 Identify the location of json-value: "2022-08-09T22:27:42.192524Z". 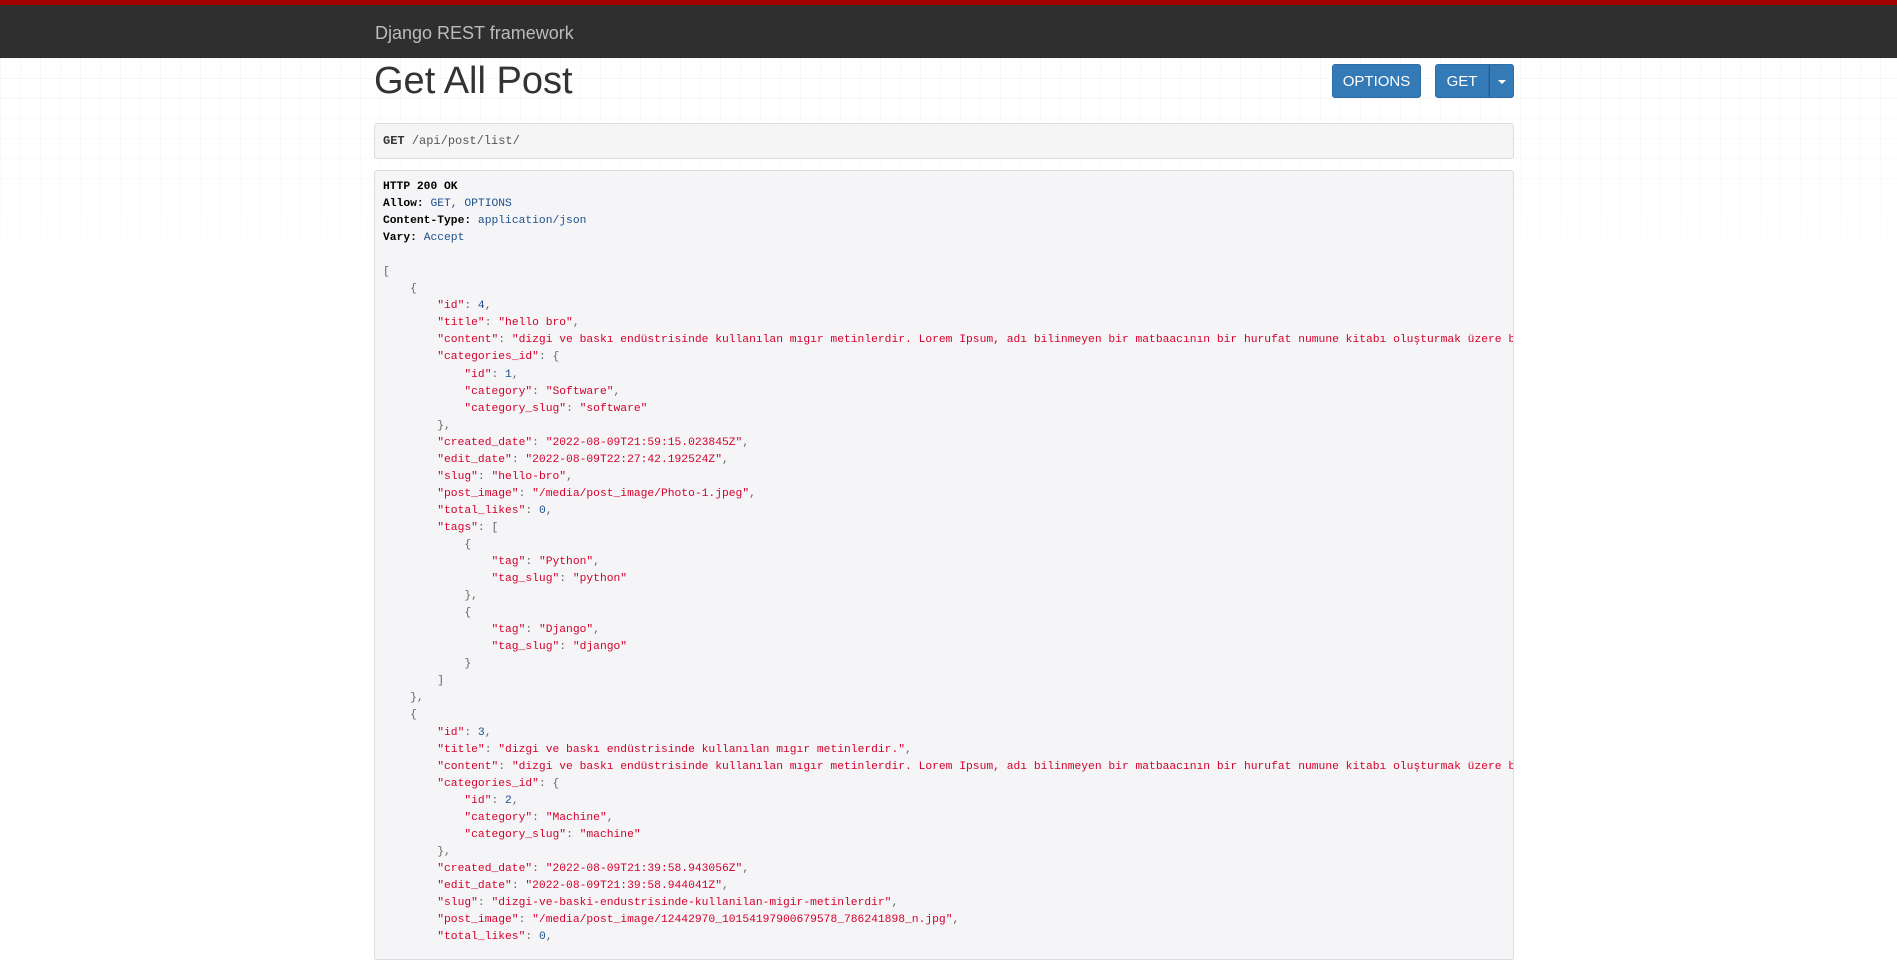
(623, 459).